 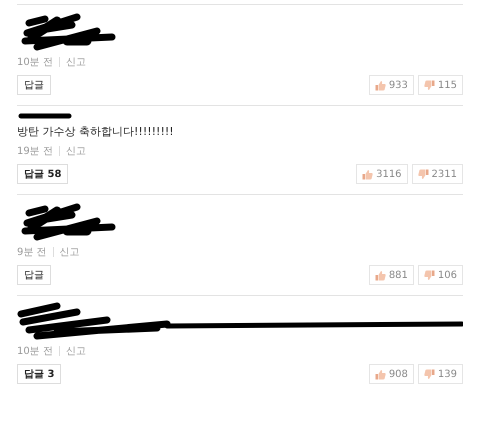 What do you see at coordinates (382, 174) in the screenshot?
I see `like-button: 3116` at bounding box center [382, 174].